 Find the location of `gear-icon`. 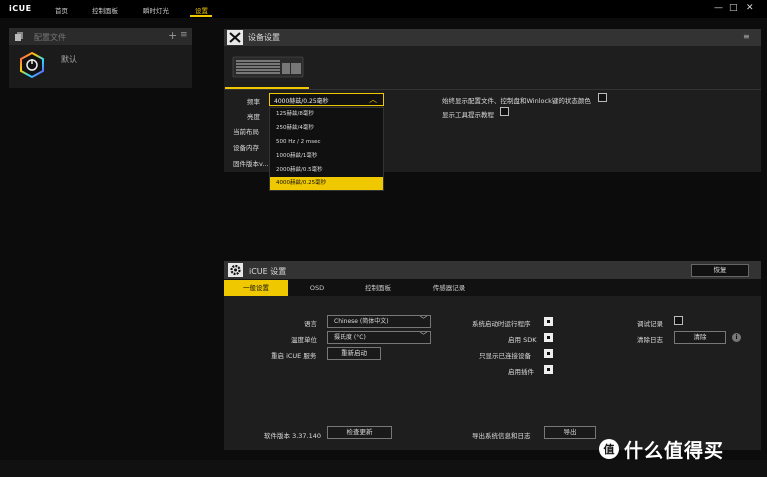

gear-icon is located at coordinates (235, 270).